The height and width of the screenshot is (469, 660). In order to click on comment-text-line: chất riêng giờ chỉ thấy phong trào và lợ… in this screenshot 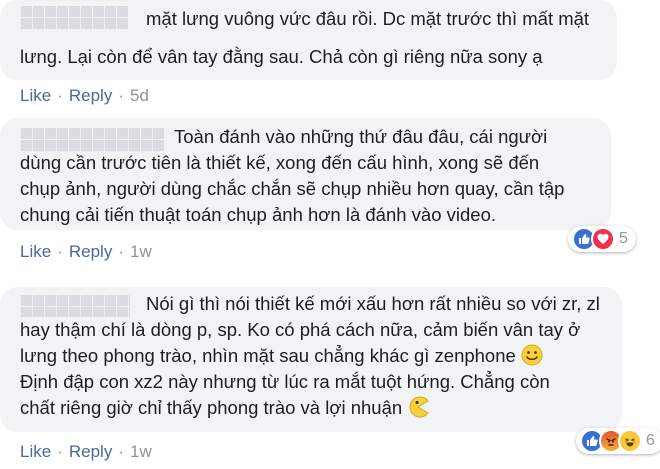, I will do `click(225, 410)`.